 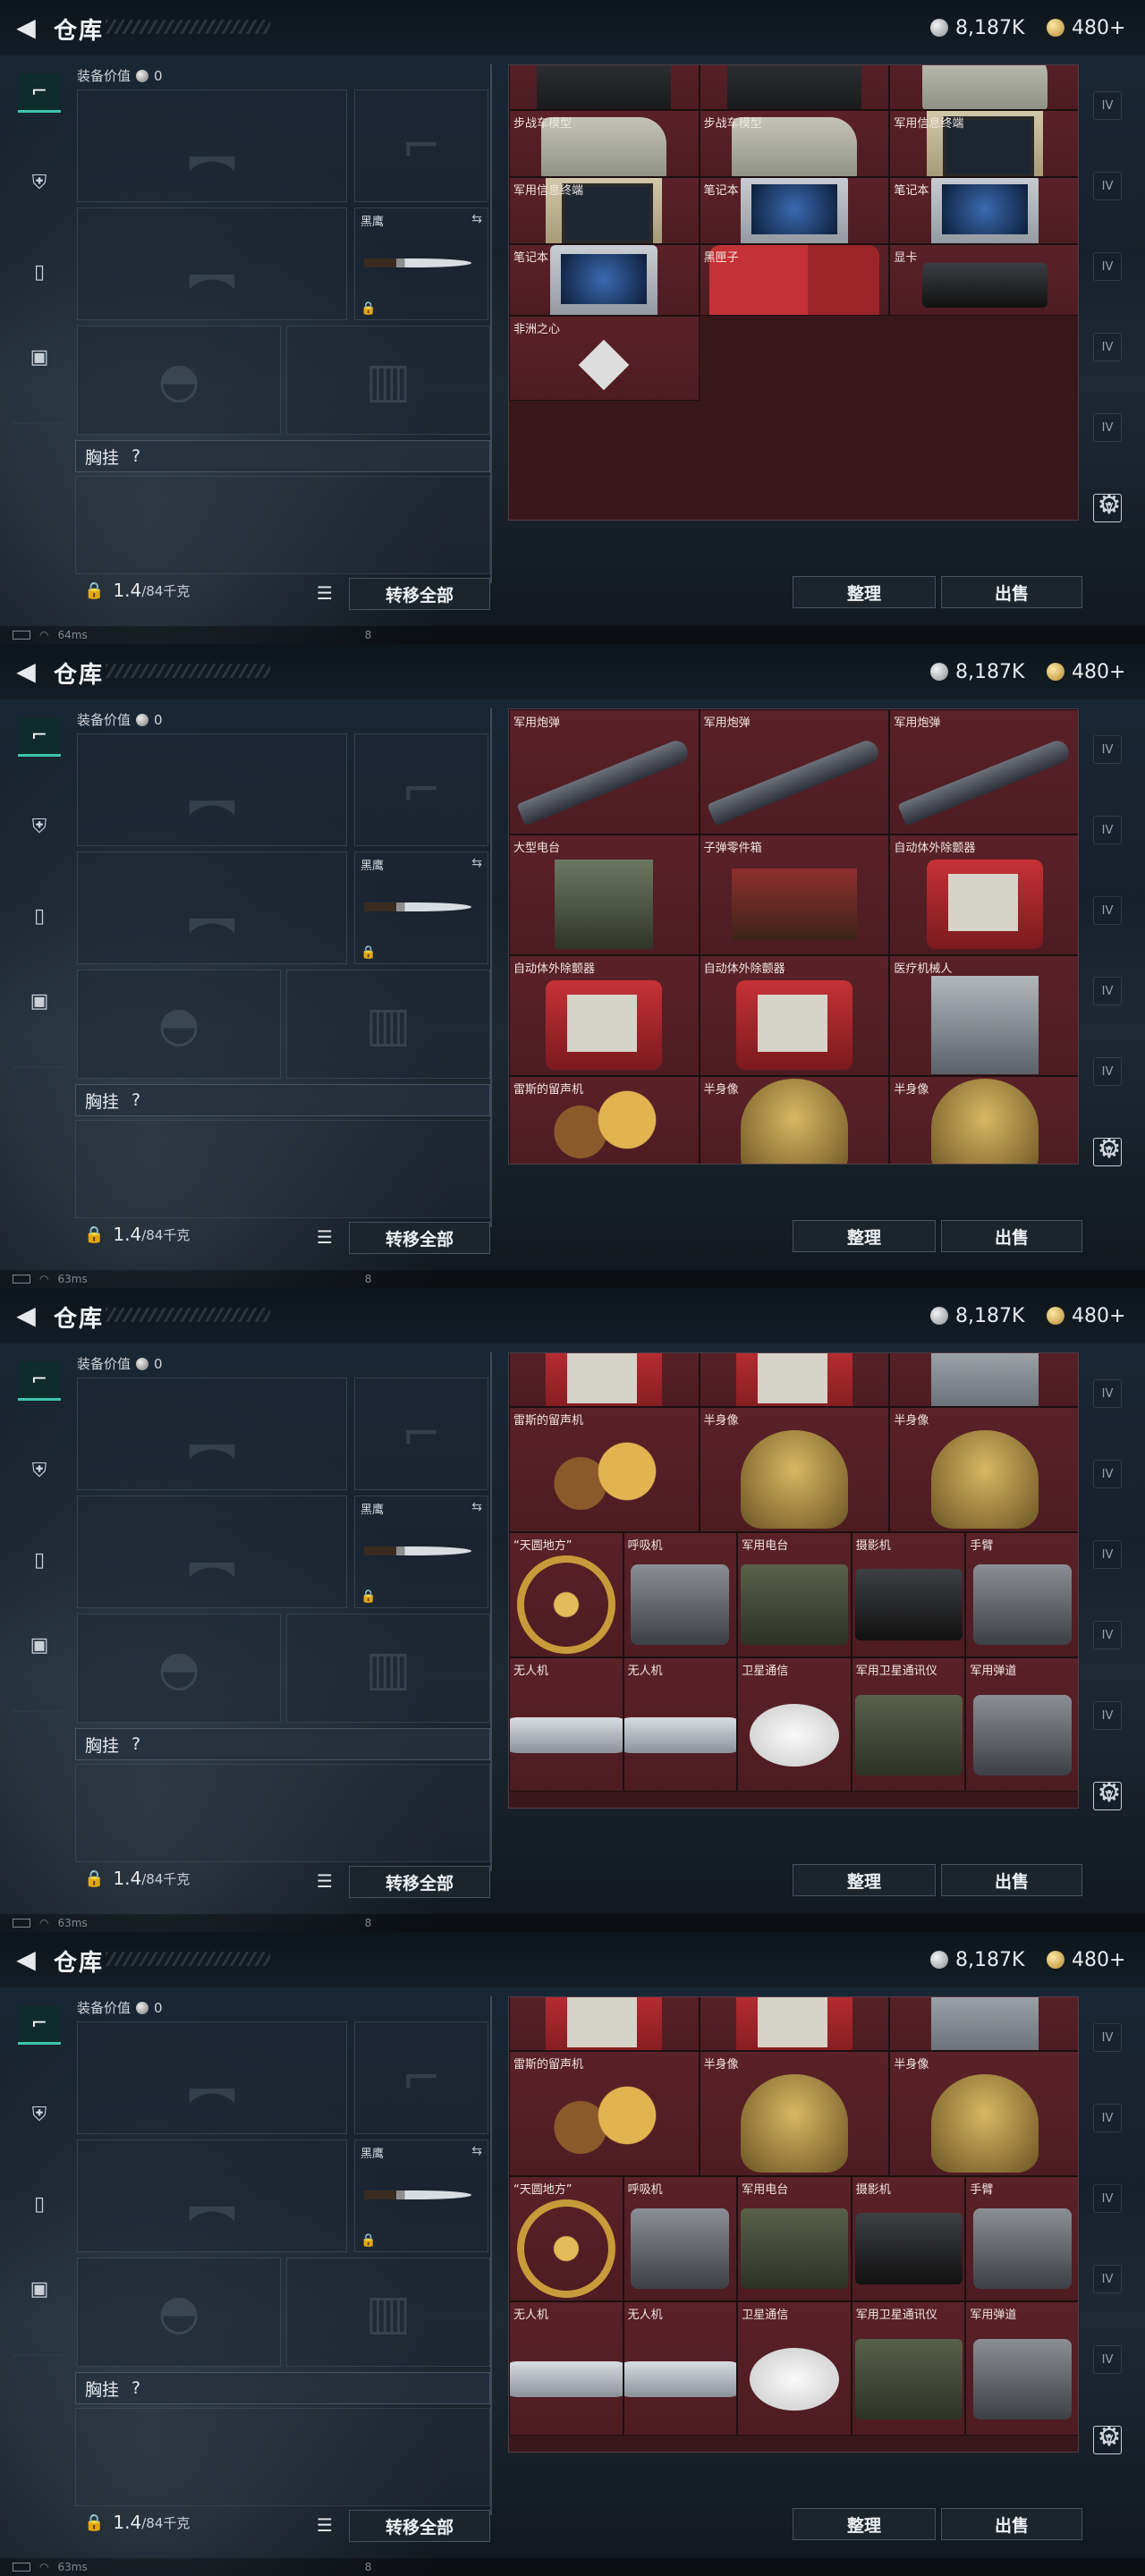 I want to click on item-cell: 卫星通信, so click(x=794, y=1724).